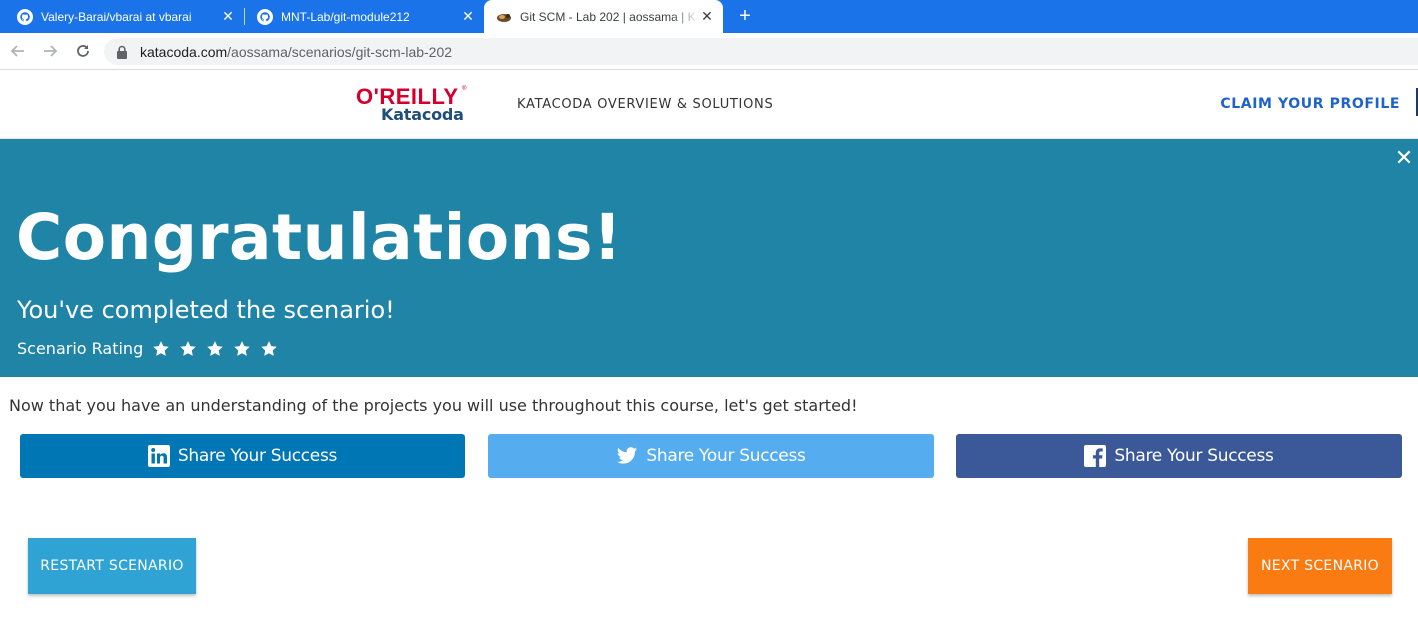 This screenshot has height=625, width=1418. I want to click on share-twitter-button: Share Your Success, so click(711, 456).